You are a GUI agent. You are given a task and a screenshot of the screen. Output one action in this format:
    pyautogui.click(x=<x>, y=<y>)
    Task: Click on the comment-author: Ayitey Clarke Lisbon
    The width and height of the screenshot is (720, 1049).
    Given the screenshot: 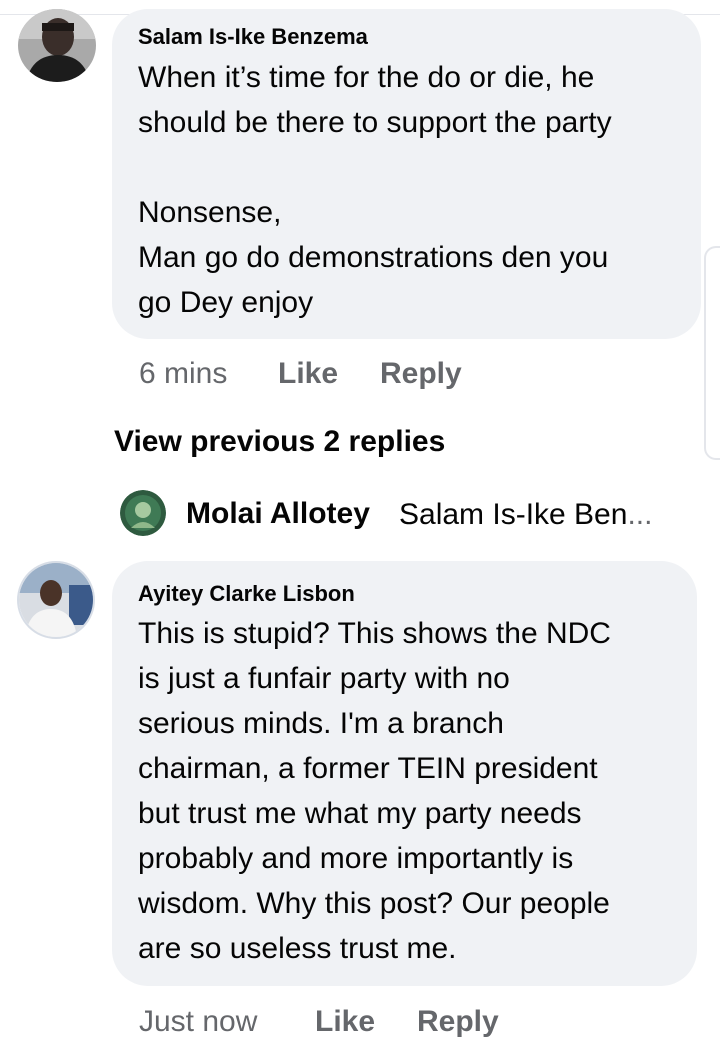 What is the action you would take?
    pyautogui.click(x=404, y=594)
    